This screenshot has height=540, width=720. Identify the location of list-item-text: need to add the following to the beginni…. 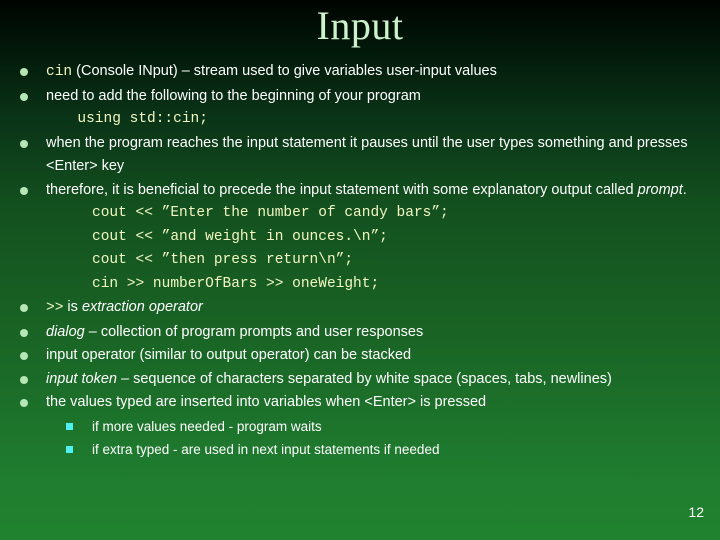
(377, 97).